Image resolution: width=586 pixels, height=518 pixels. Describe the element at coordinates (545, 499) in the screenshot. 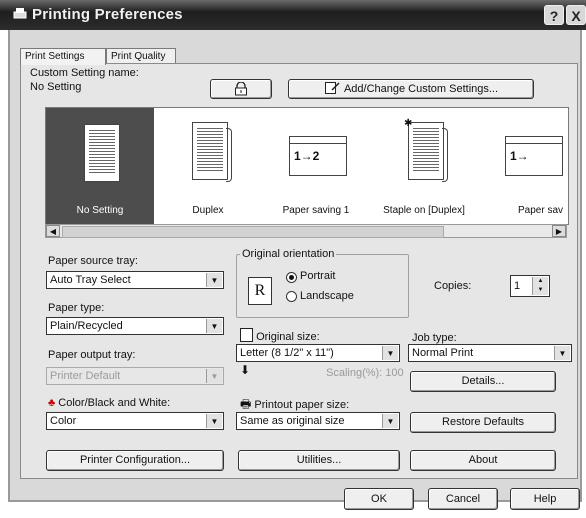

I see `help-button: Help` at that location.